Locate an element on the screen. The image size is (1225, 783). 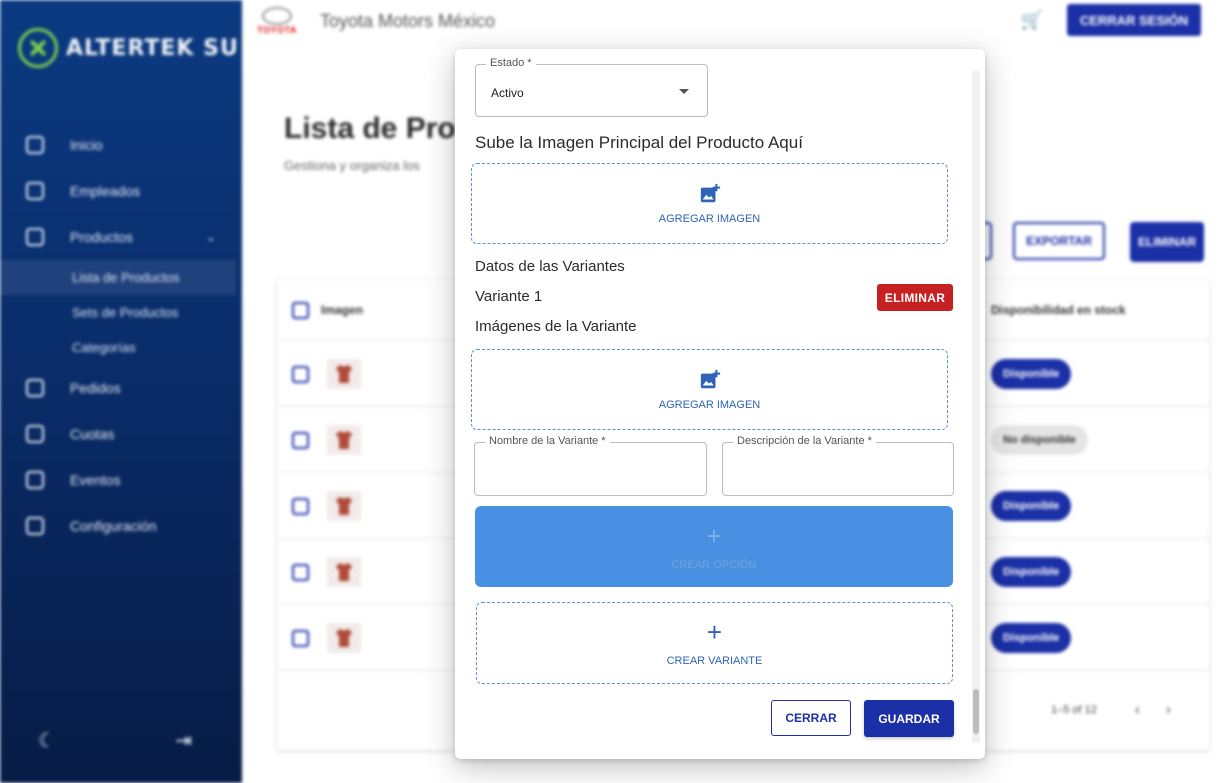
sidebar-item-label: Cuotas is located at coordinates (92, 434).